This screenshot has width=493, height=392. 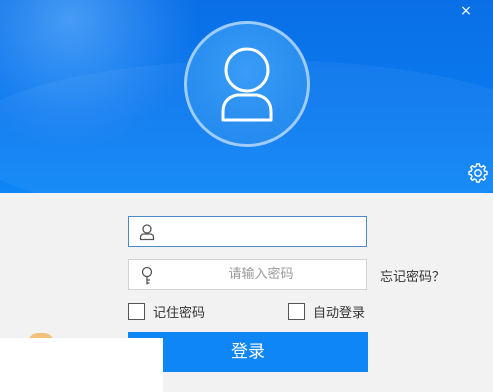 I want to click on remember-password-label: 记住密码, so click(x=179, y=313).